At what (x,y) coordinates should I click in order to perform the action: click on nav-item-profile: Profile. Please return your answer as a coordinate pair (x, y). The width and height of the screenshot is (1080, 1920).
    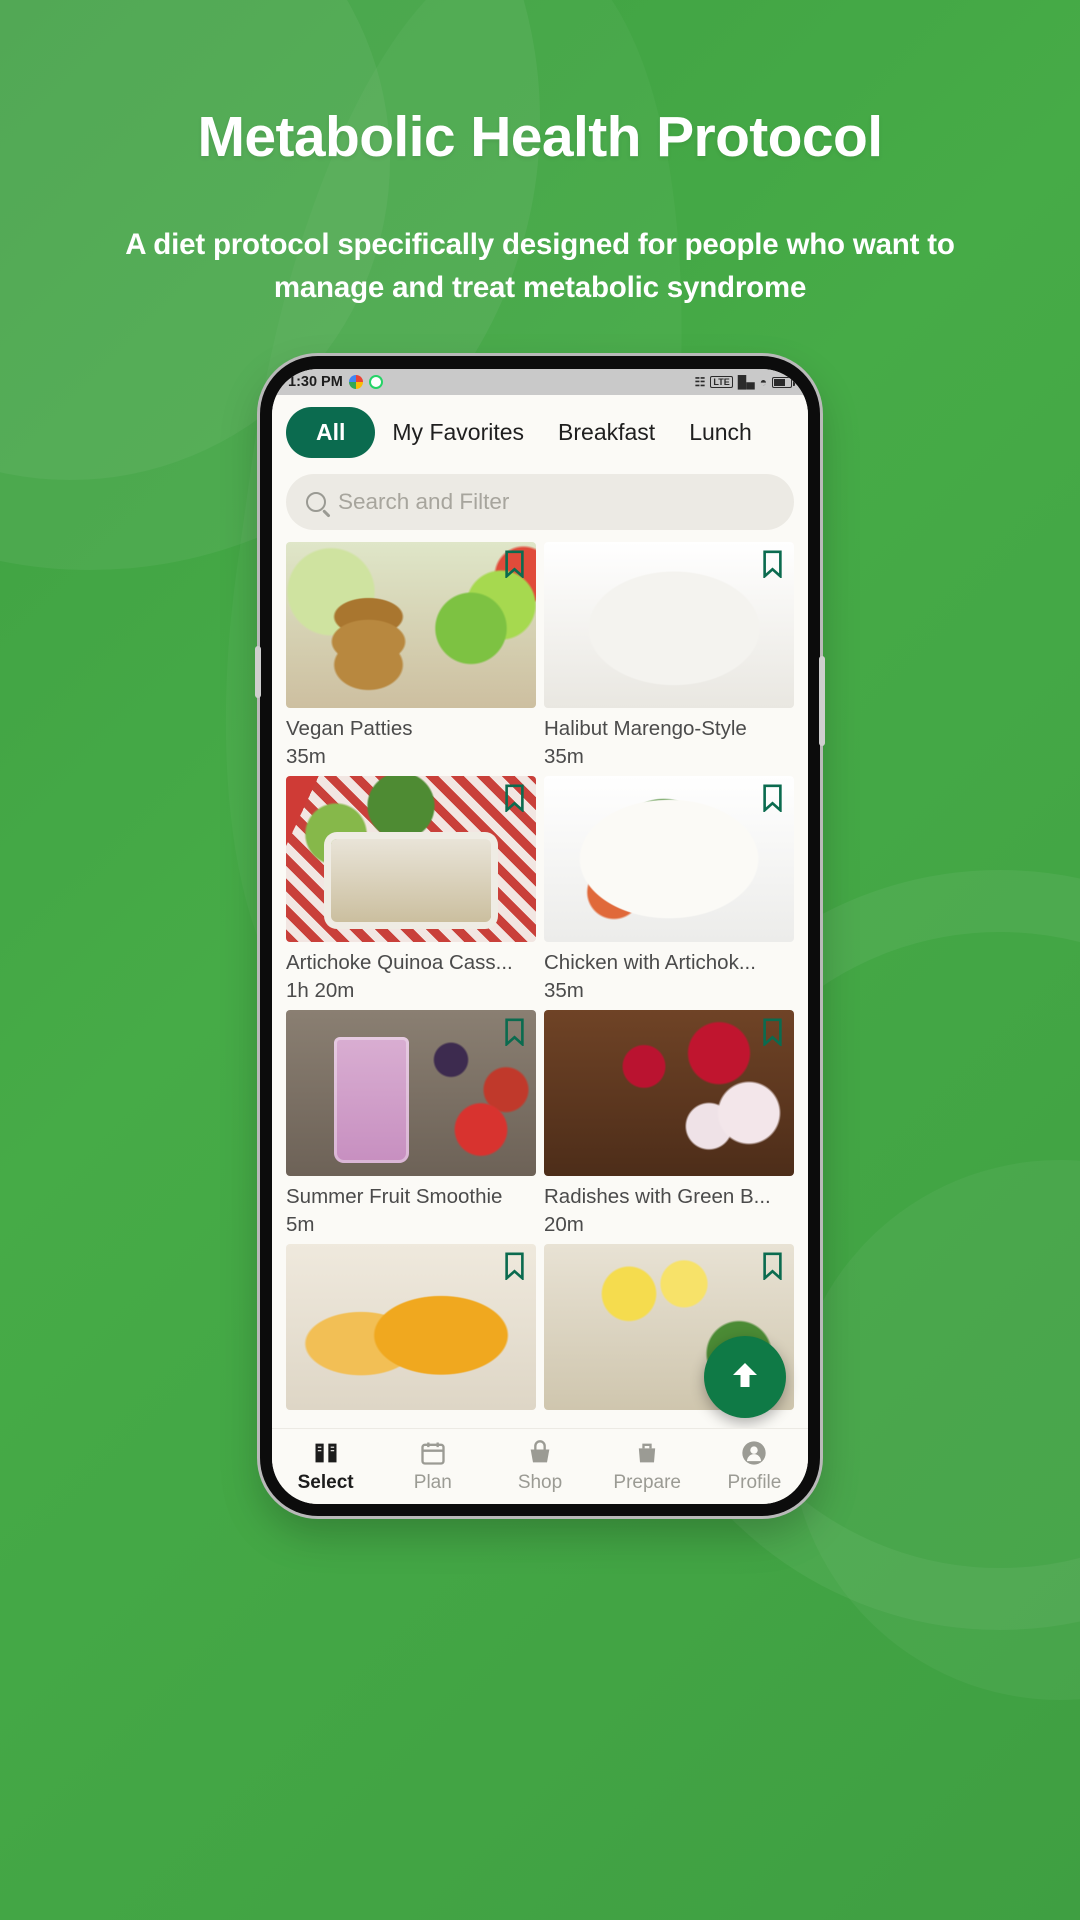
    Looking at the image, I should click on (754, 1466).